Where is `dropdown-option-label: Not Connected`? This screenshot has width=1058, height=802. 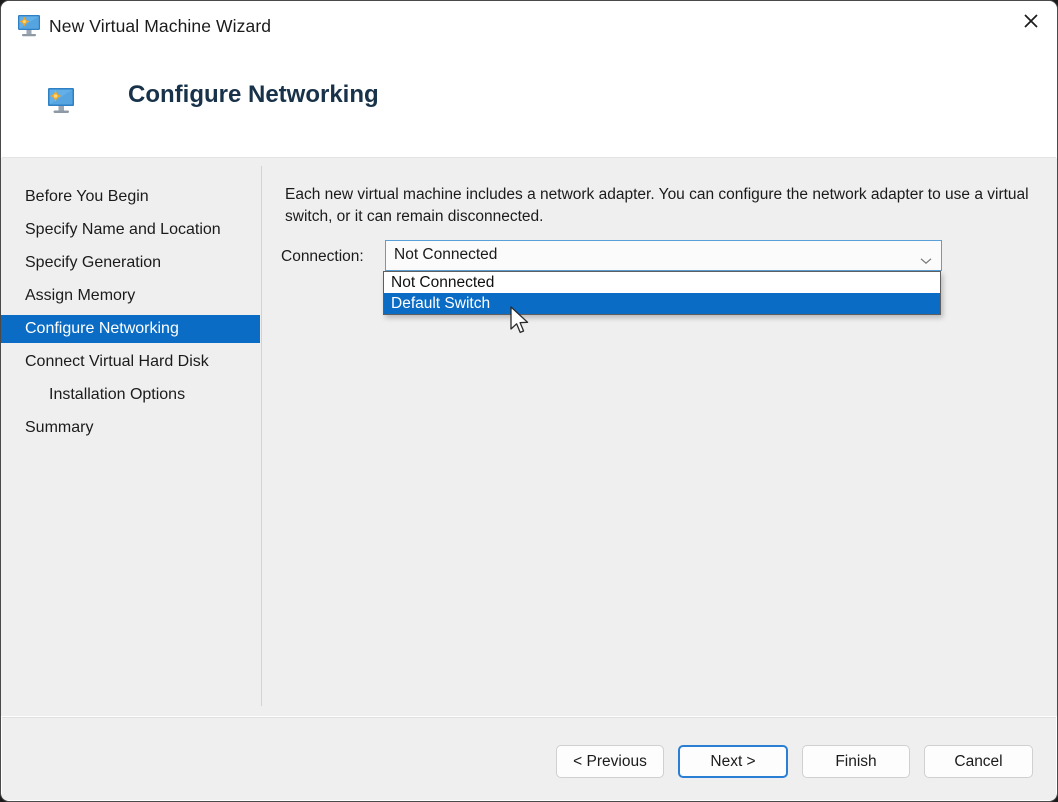 dropdown-option-label: Not Connected is located at coordinates (443, 282).